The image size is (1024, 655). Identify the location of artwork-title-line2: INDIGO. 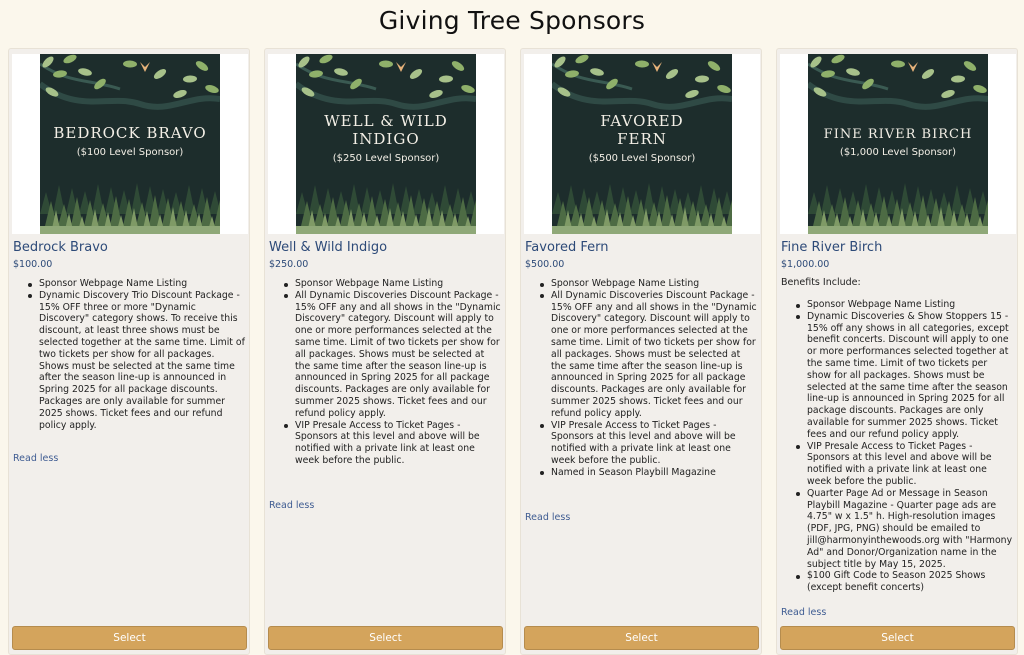
(385, 139).